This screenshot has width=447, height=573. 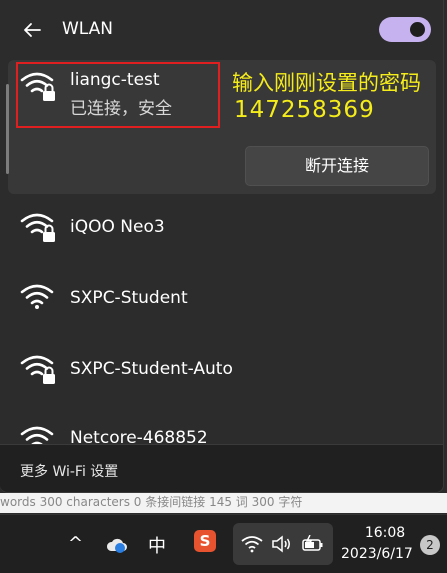 I want to click on highlight-box, so click(x=118, y=95).